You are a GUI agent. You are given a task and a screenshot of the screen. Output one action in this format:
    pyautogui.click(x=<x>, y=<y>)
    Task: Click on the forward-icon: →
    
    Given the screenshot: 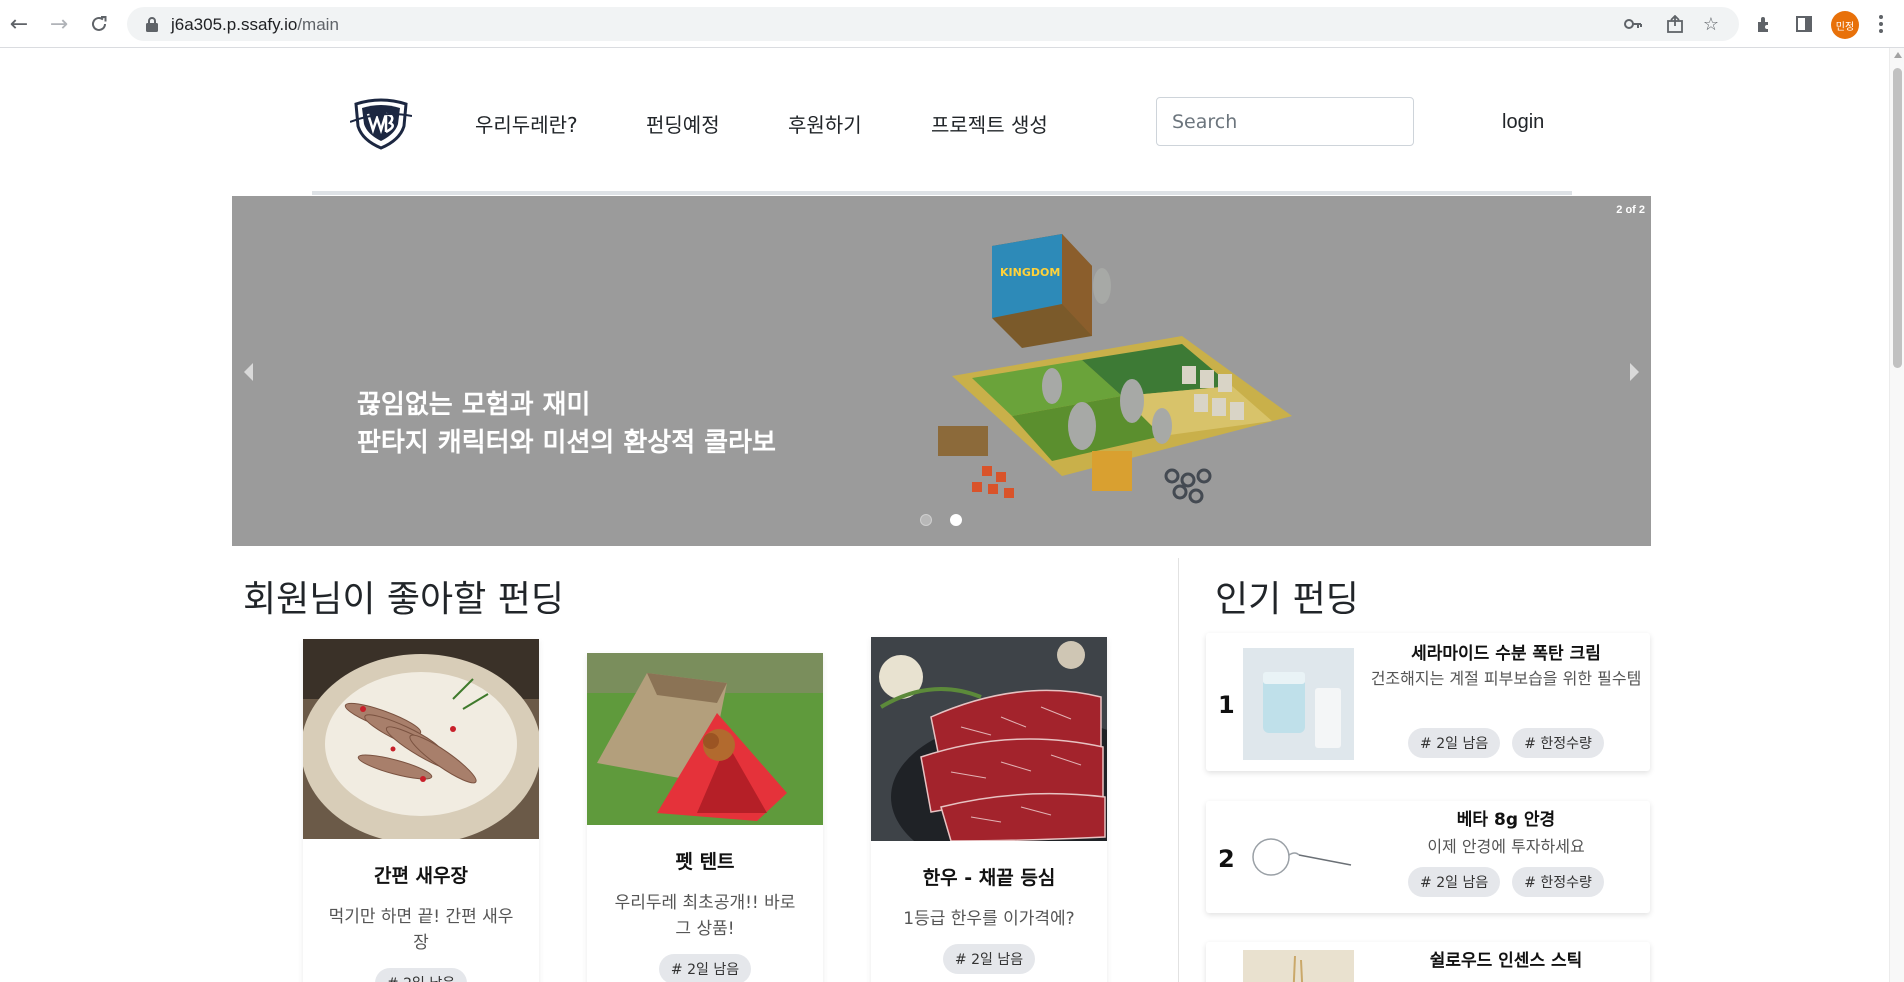 What is the action you would take?
    pyautogui.click(x=59, y=24)
    